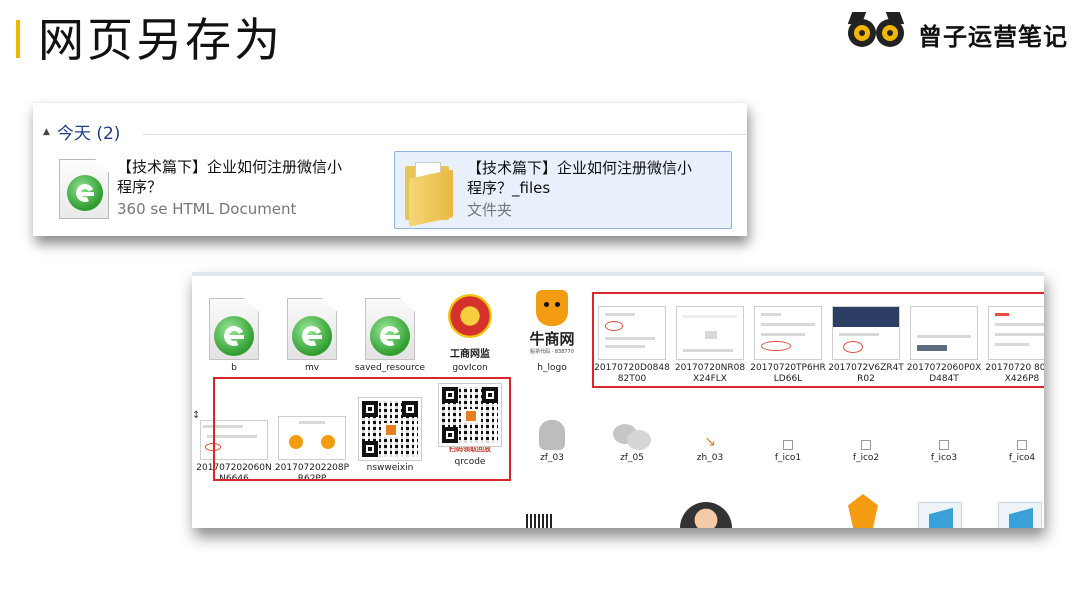  Describe the element at coordinates (390, 368) in the screenshot. I see `file-label: saved_resource` at that location.